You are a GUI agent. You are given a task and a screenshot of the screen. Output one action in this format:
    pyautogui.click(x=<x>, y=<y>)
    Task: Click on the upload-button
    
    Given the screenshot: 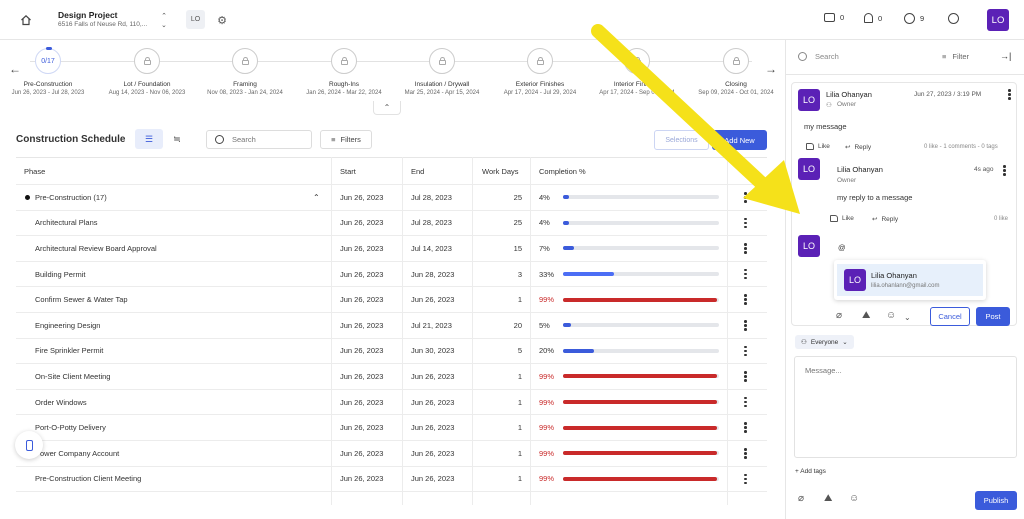 What is the action you would take?
    pyautogui.click(x=953, y=18)
    